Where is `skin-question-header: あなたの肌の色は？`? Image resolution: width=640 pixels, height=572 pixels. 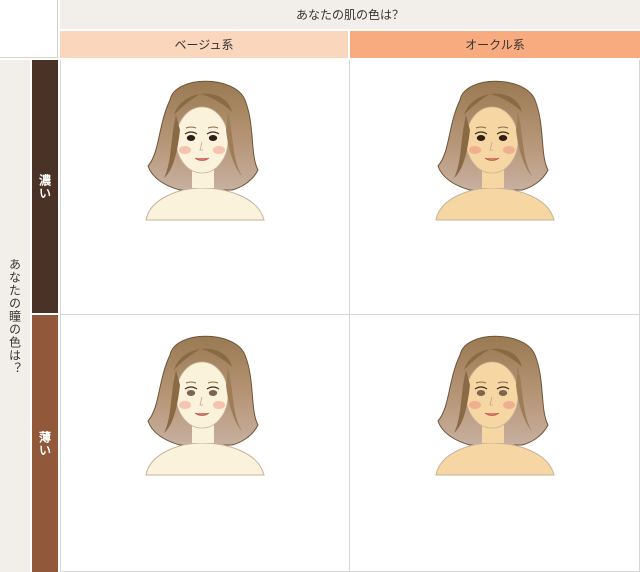 skin-question-header: あなたの肌の色は？ is located at coordinates (350, 15).